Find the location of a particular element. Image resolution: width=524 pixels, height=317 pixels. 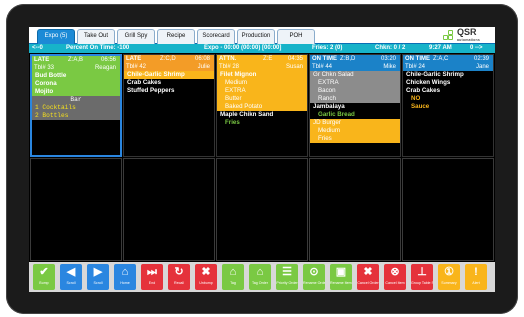

tab-poh: POH is located at coordinates (296, 36).